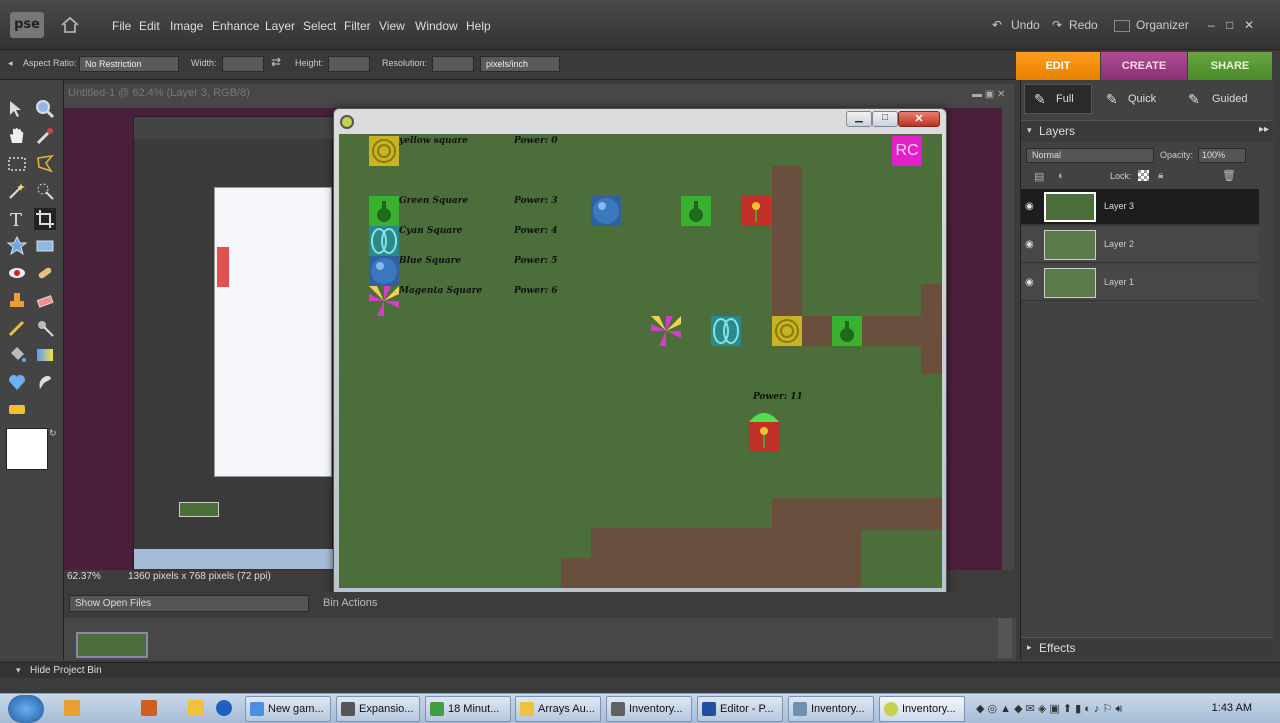 The width and height of the screenshot is (1280, 723). Describe the element at coordinates (1005, 638) in the screenshot. I see `bin-scrollbar` at that location.